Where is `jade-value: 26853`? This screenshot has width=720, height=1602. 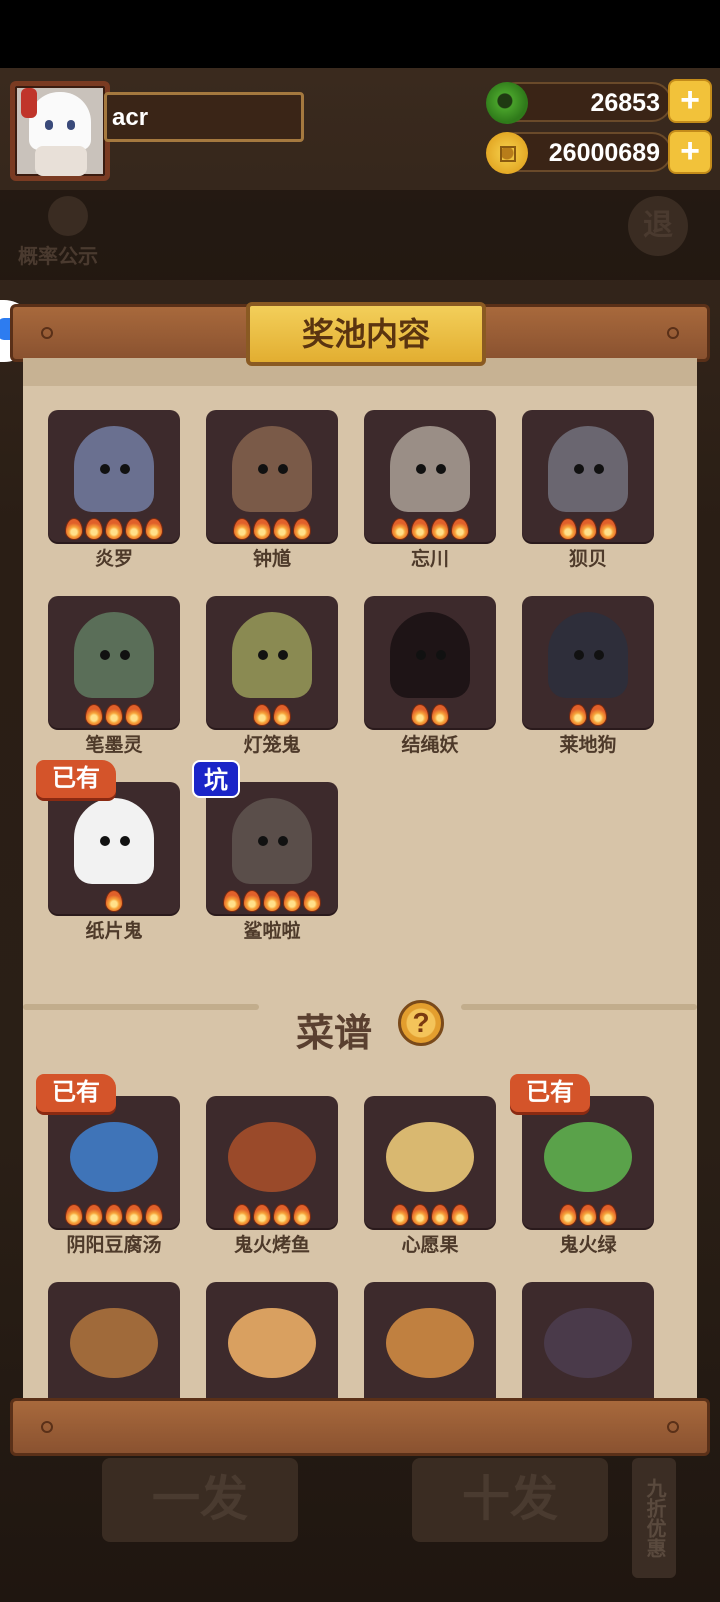 jade-value: 26853 is located at coordinates (625, 103).